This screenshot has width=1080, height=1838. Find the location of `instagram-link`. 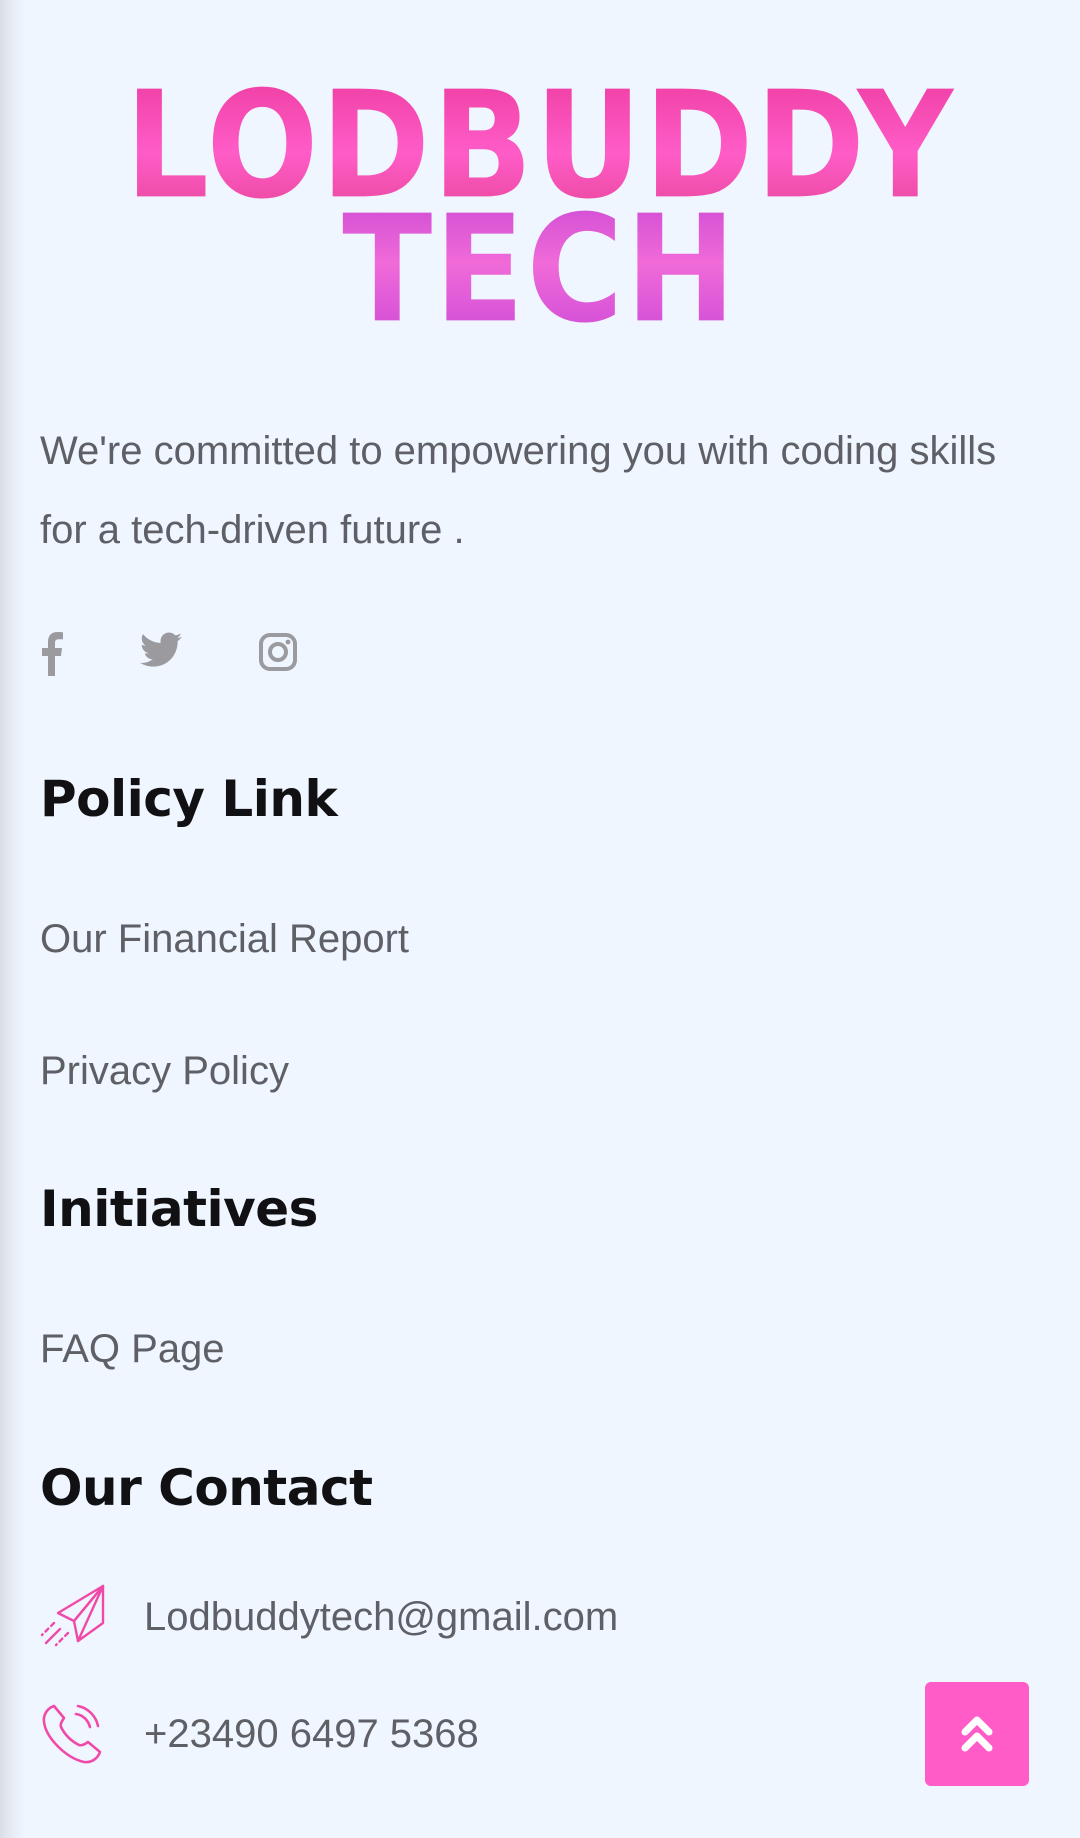

instagram-link is located at coordinates (278, 654).